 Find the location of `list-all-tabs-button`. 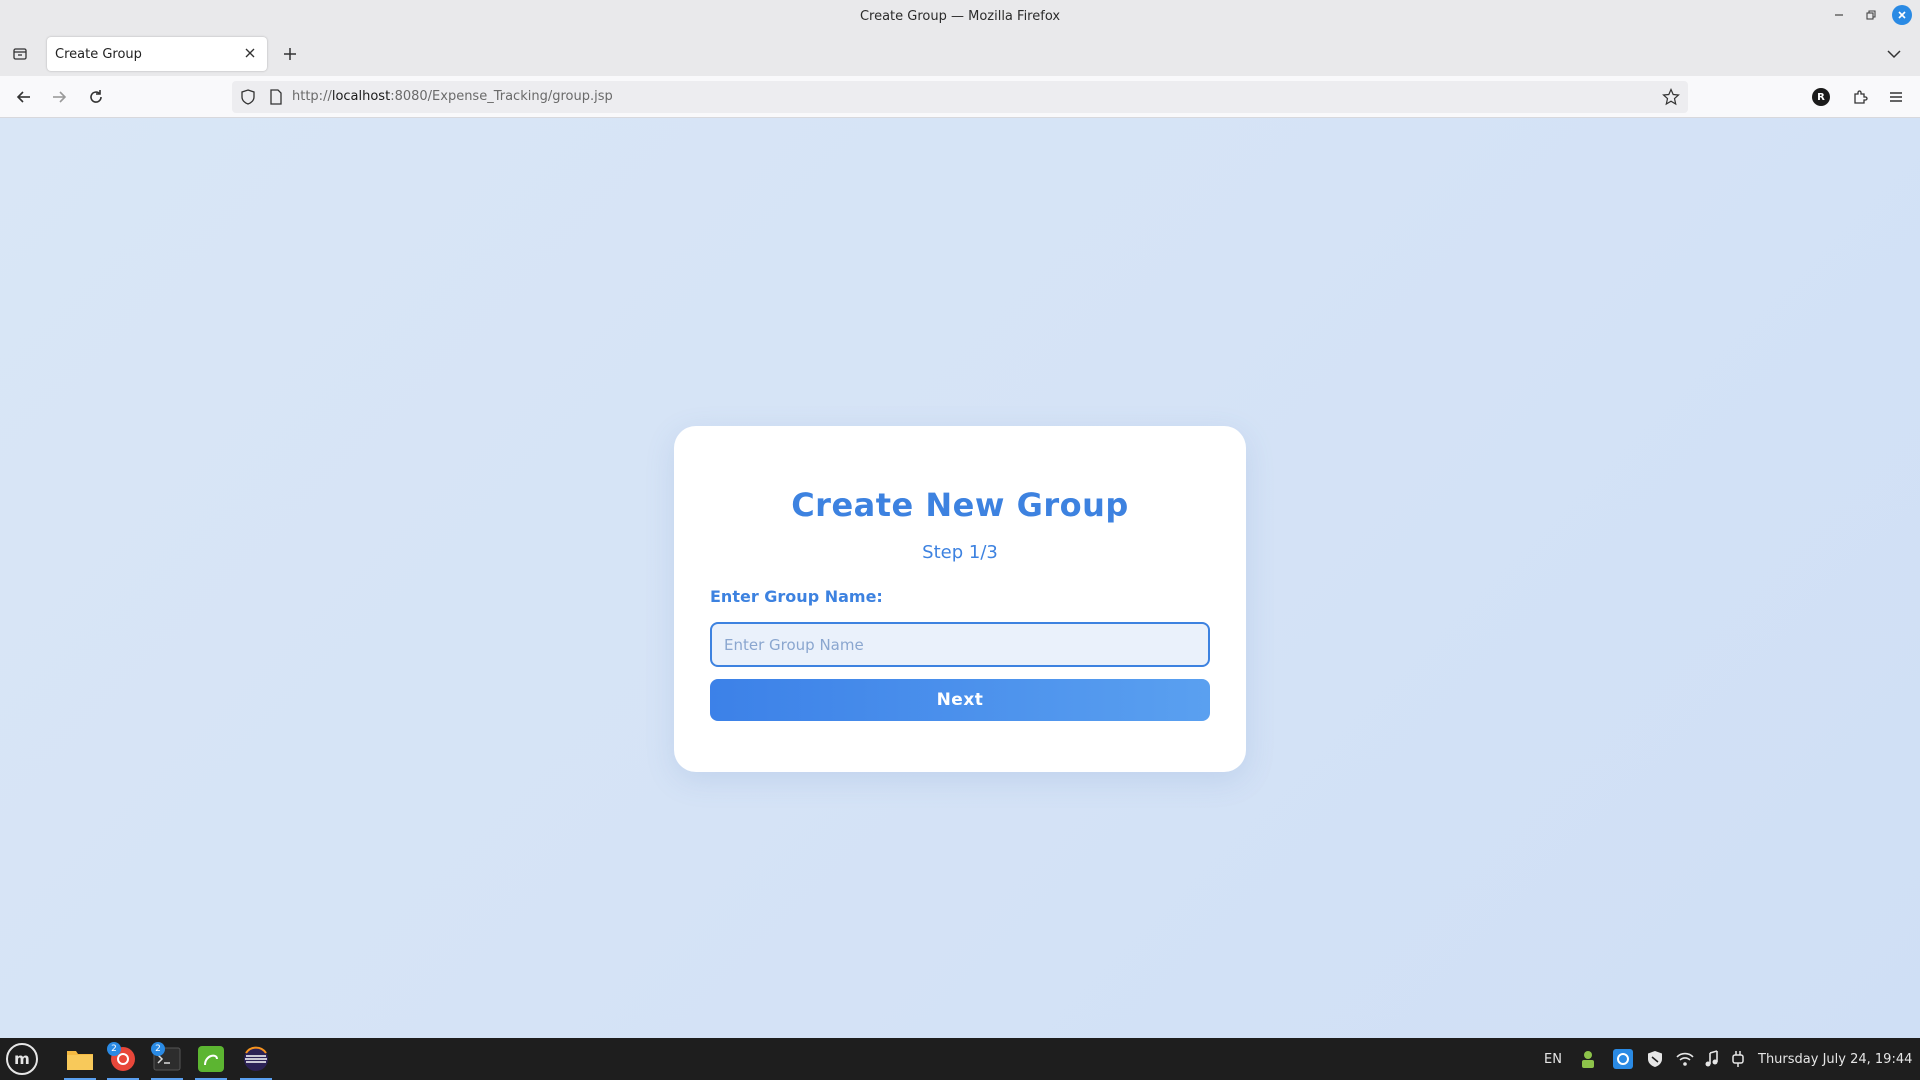

list-all-tabs-button is located at coordinates (1894, 54).